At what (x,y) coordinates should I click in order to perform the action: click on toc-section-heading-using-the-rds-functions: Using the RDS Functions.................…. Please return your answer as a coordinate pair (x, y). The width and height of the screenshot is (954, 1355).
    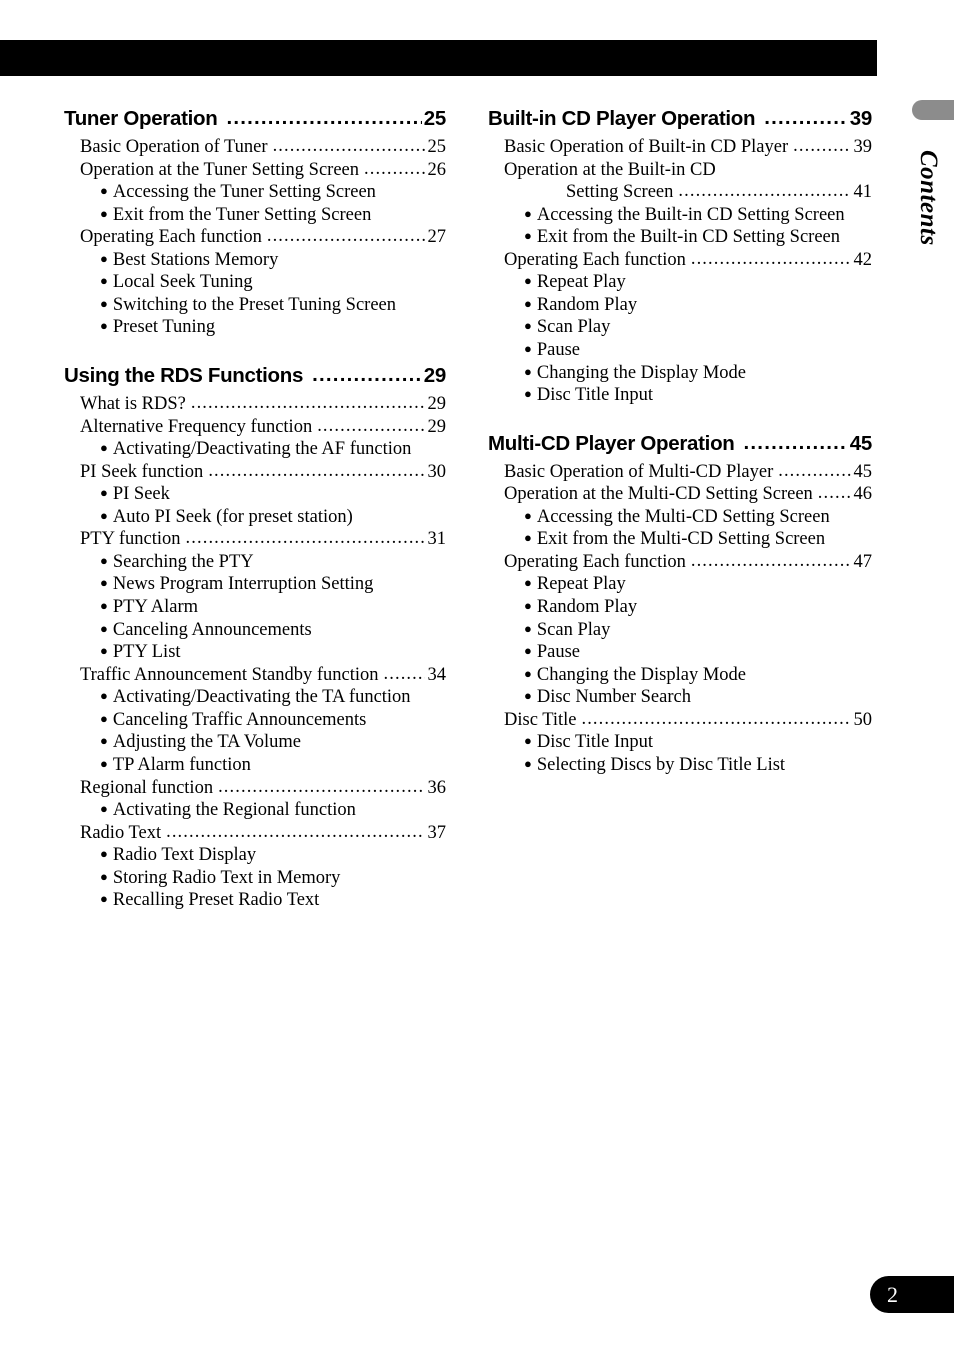
    Looking at the image, I should click on (255, 376).